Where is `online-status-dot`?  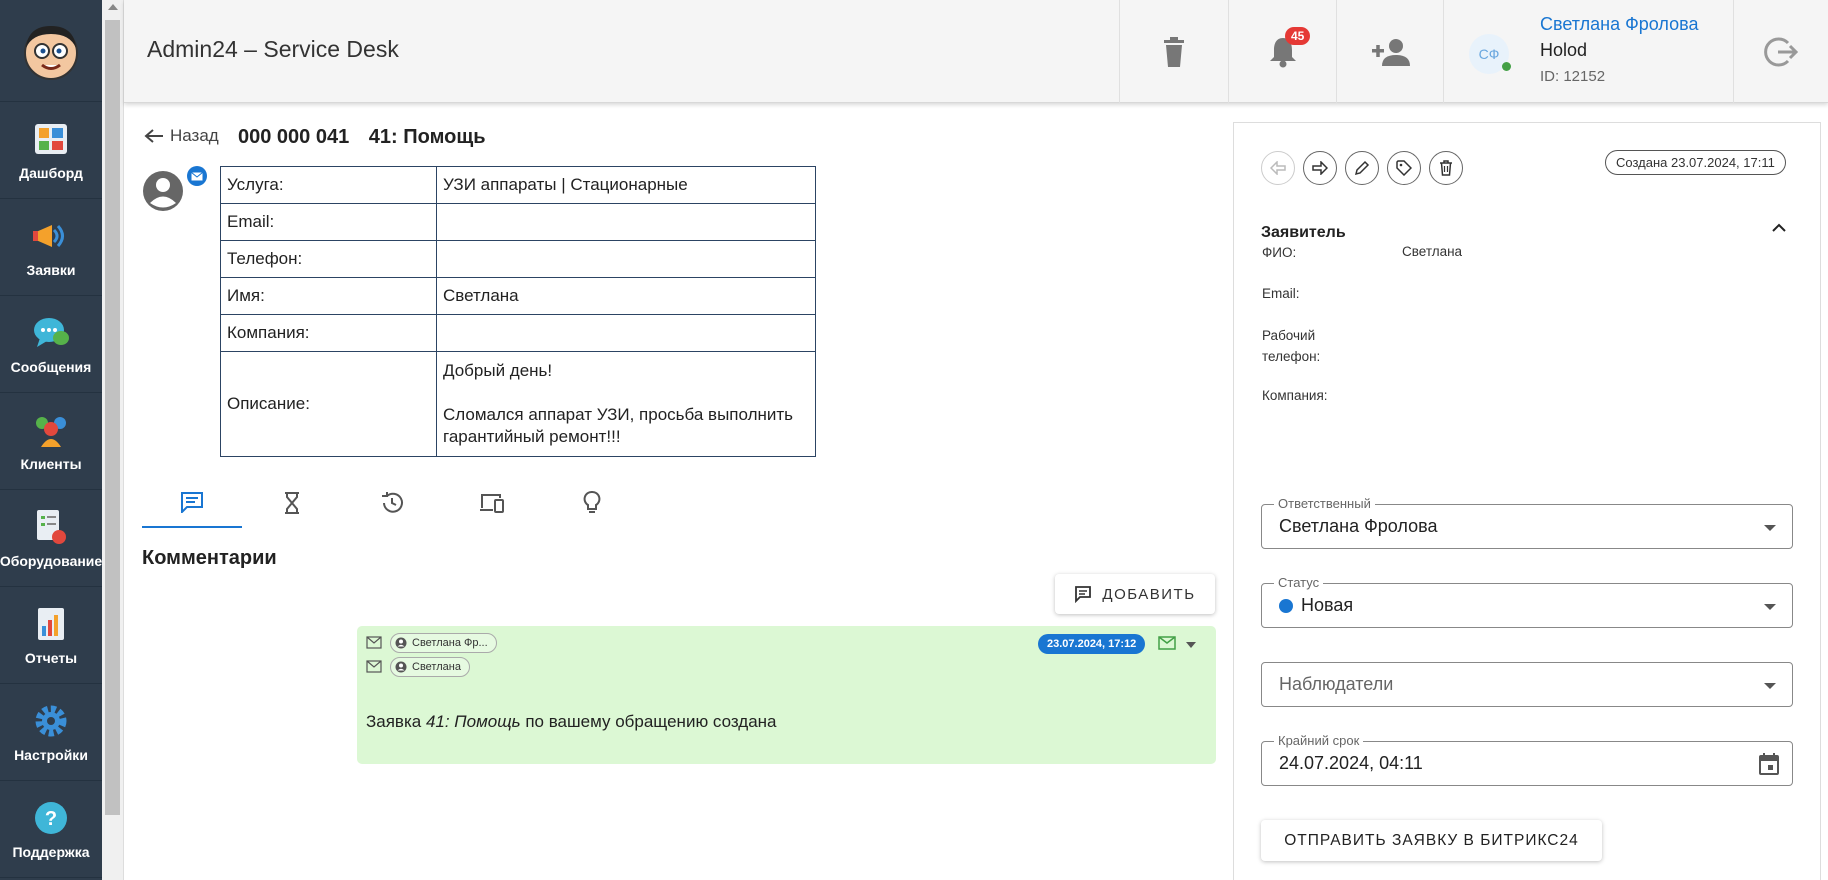
online-status-dot is located at coordinates (1506, 66).